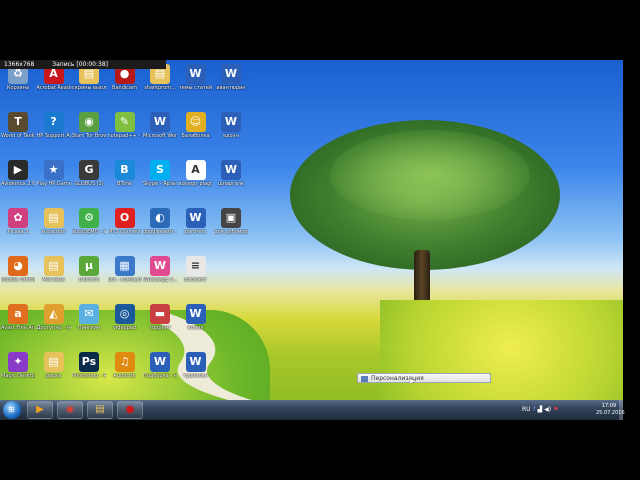 The image size is (640, 480). What do you see at coordinates (18, 362) in the screenshot?
I see `magic-desktop-icon: ✦` at bounding box center [18, 362].